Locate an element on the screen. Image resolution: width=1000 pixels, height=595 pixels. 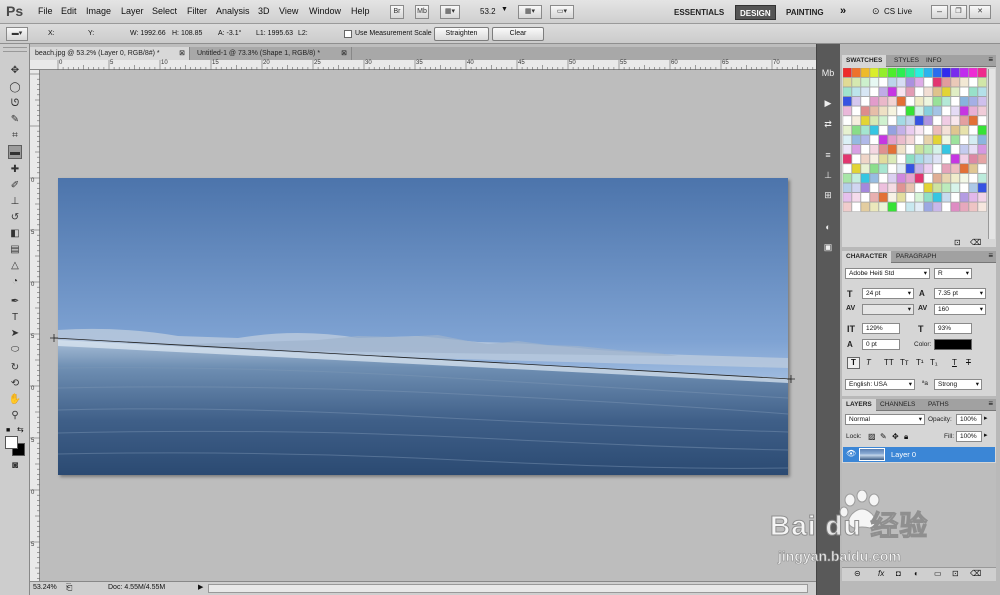
clear-button: Clear is located at coordinates (518, 34).